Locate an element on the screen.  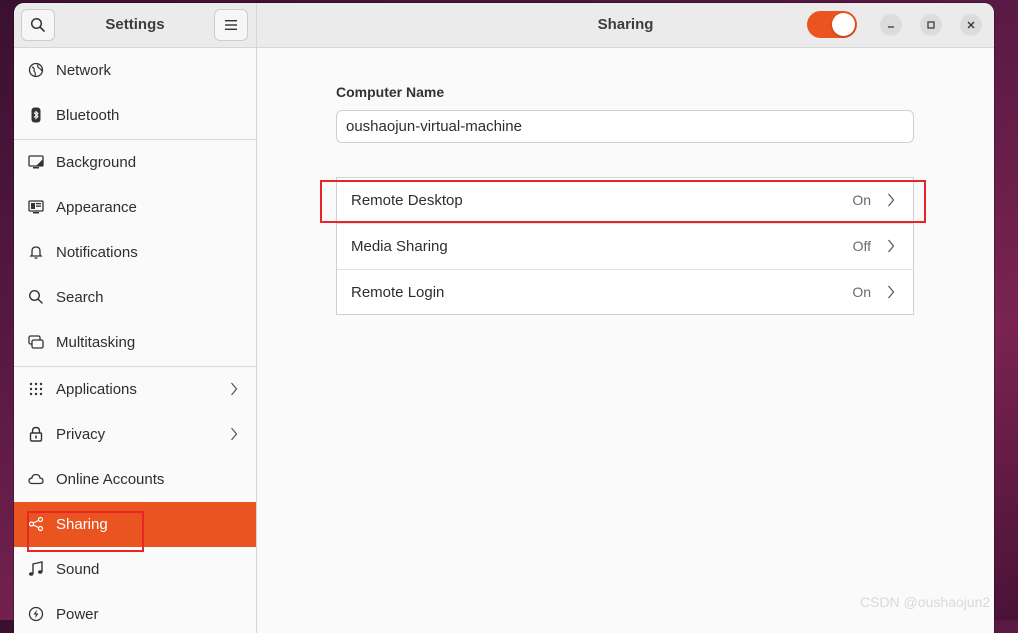
sidebar-item-applications: Applications is located at coordinates (135, 389).